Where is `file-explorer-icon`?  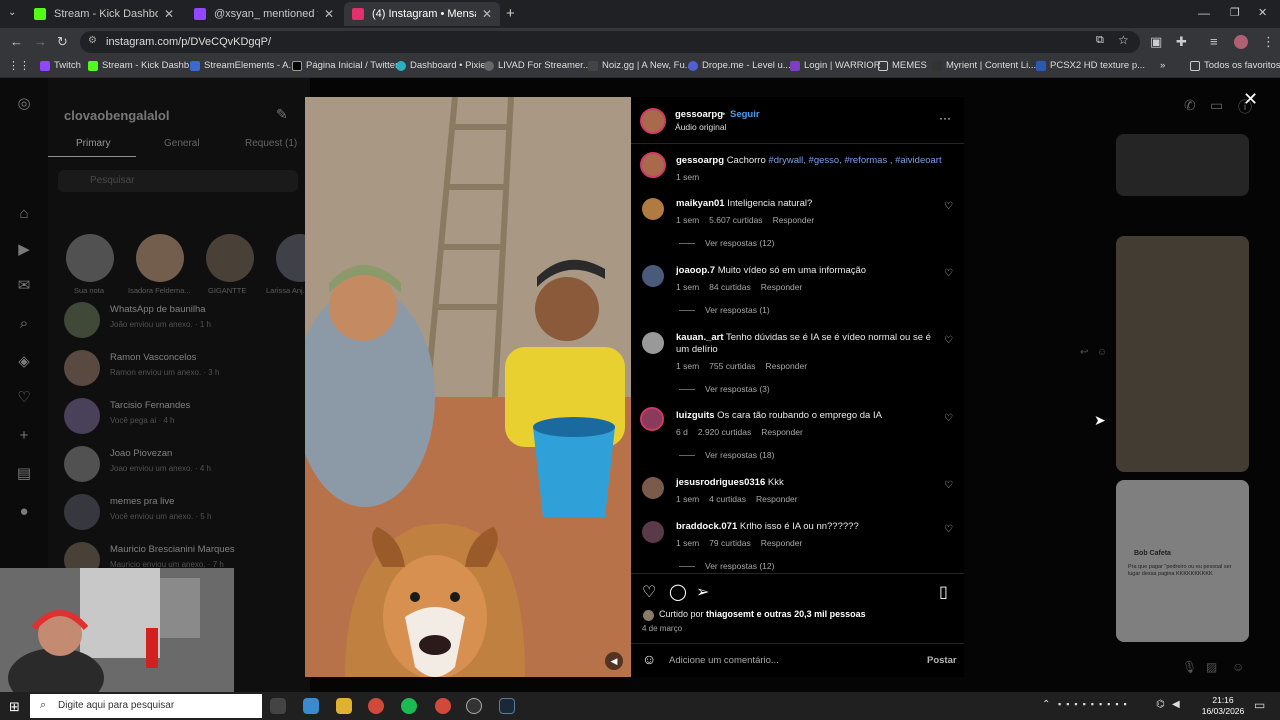
file-explorer-icon is located at coordinates (344, 706).